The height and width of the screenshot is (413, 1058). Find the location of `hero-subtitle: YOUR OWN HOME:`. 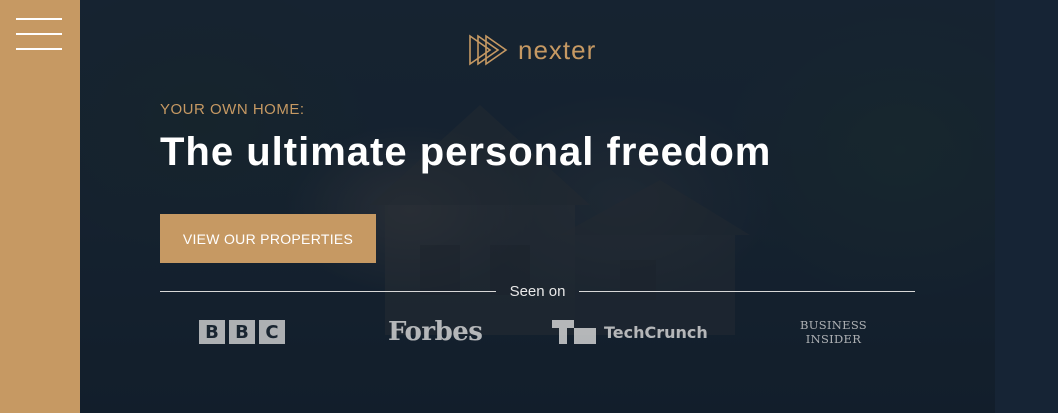

hero-subtitle: YOUR OWN HOME: is located at coordinates (232, 109).